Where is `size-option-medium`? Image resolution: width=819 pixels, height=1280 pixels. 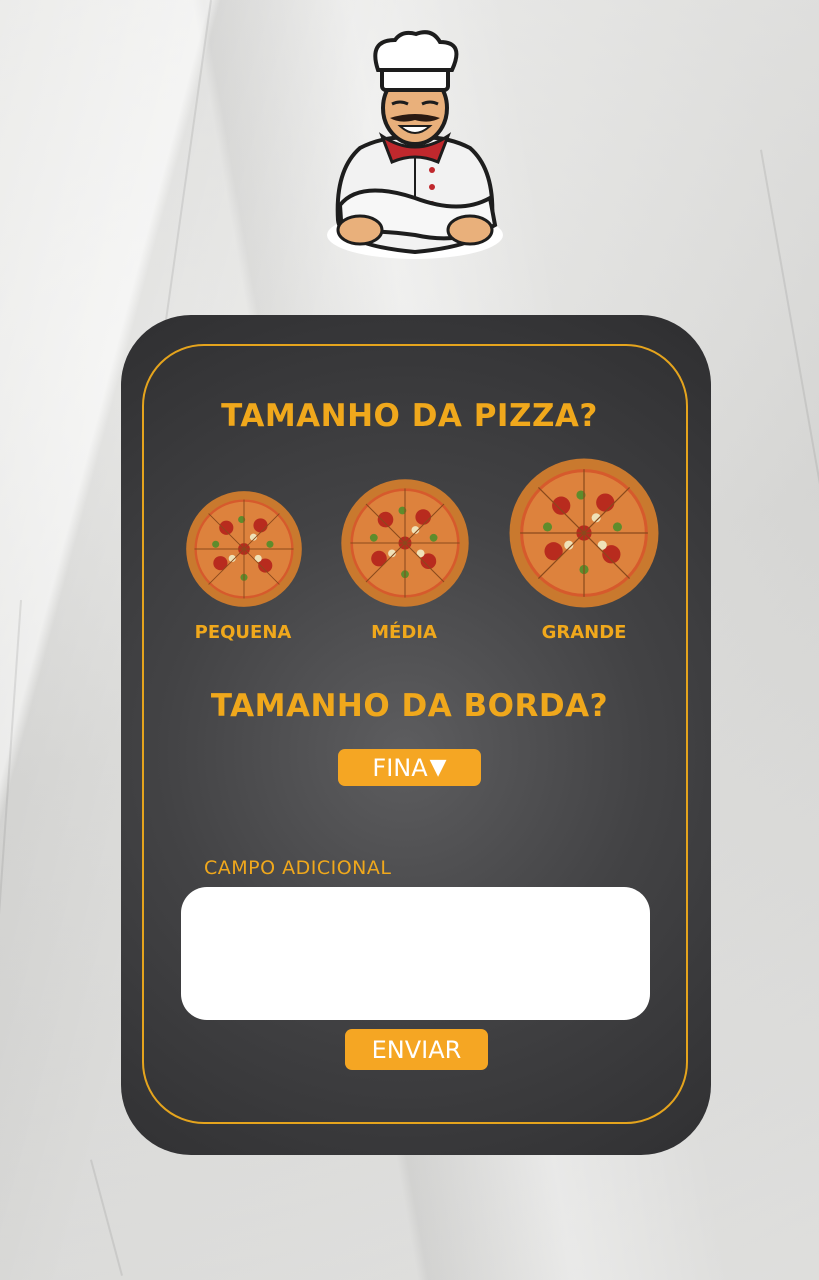
size-option-medium is located at coordinates (405, 543).